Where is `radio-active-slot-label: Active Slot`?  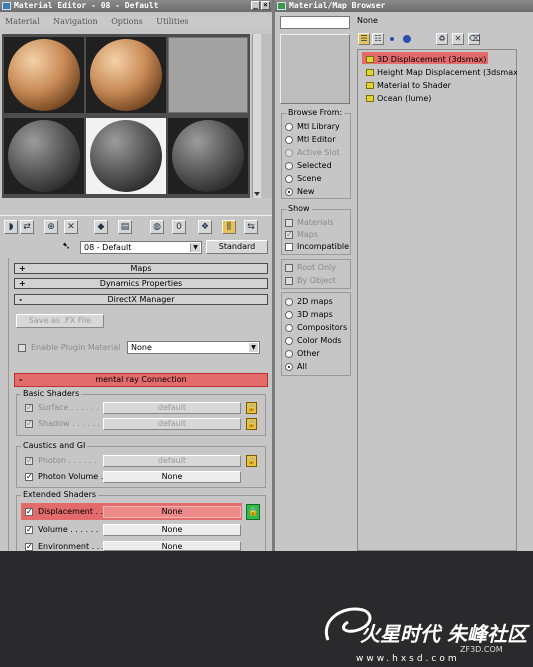
radio-active-slot-label: Active Slot is located at coordinates (318, 152).